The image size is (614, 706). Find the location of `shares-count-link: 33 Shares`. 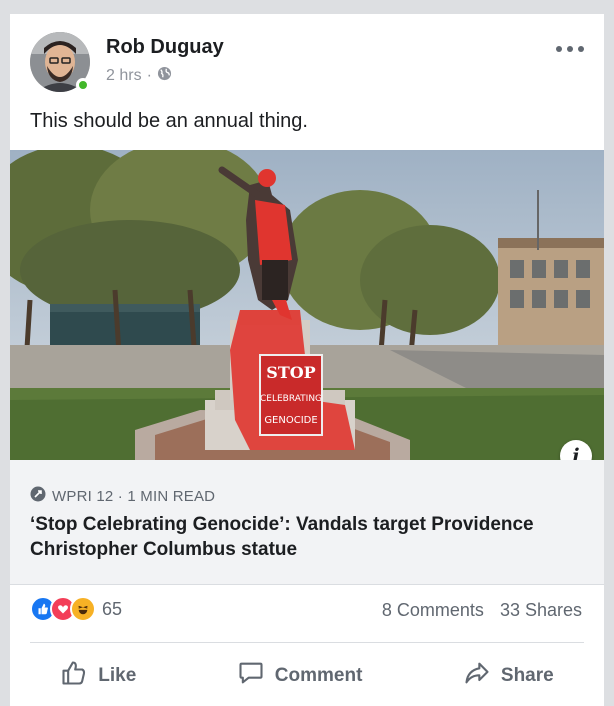

shares-count-link: 33 Shares is located at coordinates (541, 610).